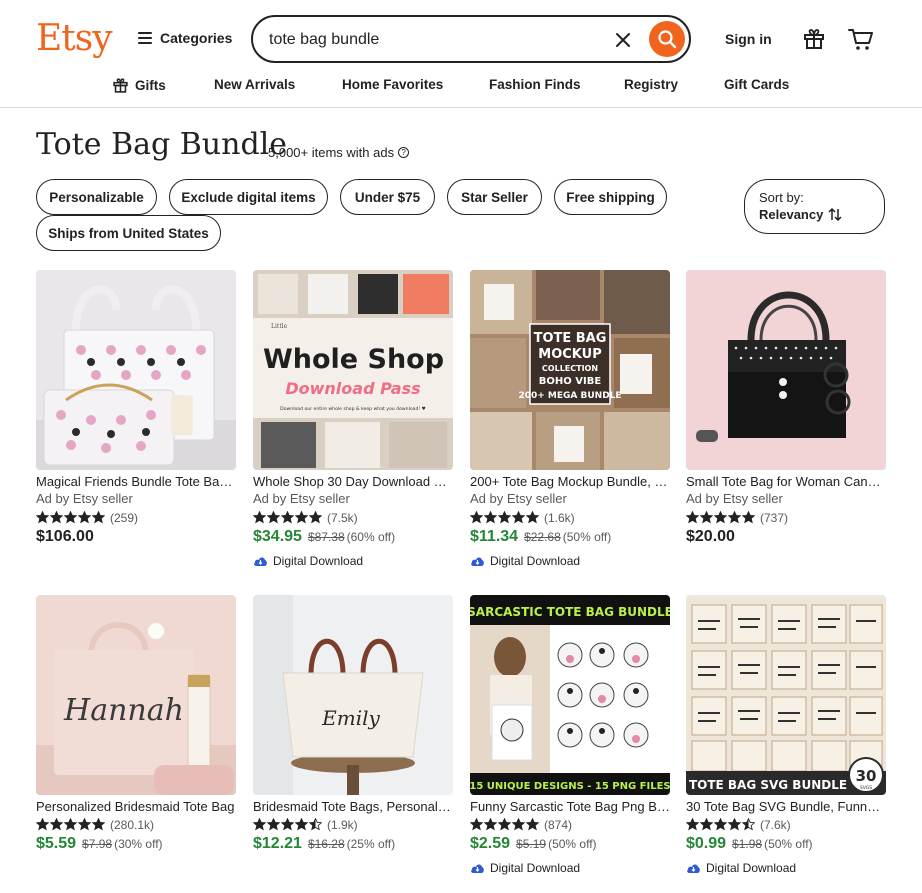 This screenshot has width=922, height=893. I want to click on price-row: $106.00, so click(136, 540).